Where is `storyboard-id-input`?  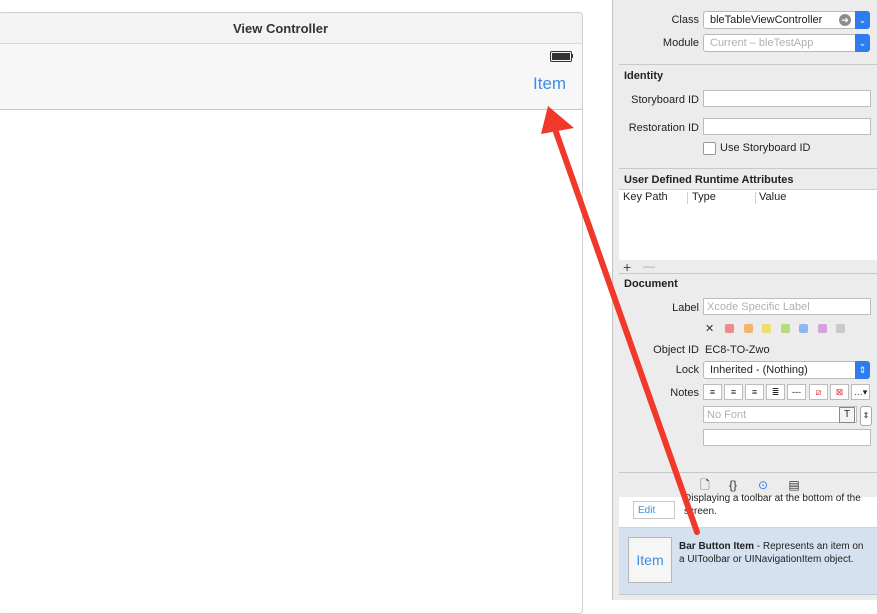
storyboard-id-input is located at coordinates (787, 98).